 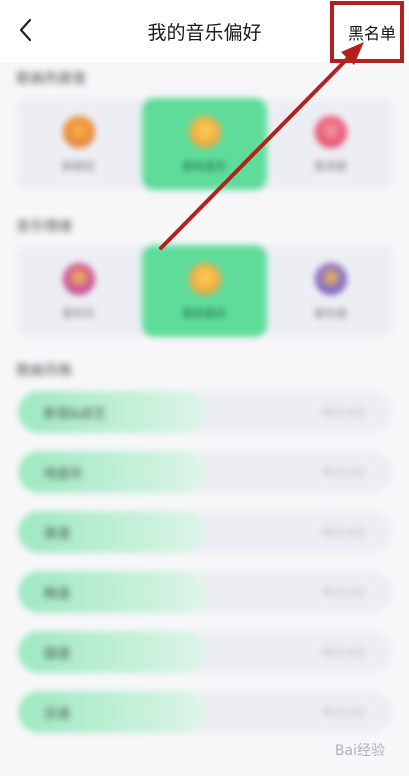 What do you see at coordinates (359, 751) in the screenshot?
I see `watermark-logo: Bai经验` at bounding box center [359, 751].